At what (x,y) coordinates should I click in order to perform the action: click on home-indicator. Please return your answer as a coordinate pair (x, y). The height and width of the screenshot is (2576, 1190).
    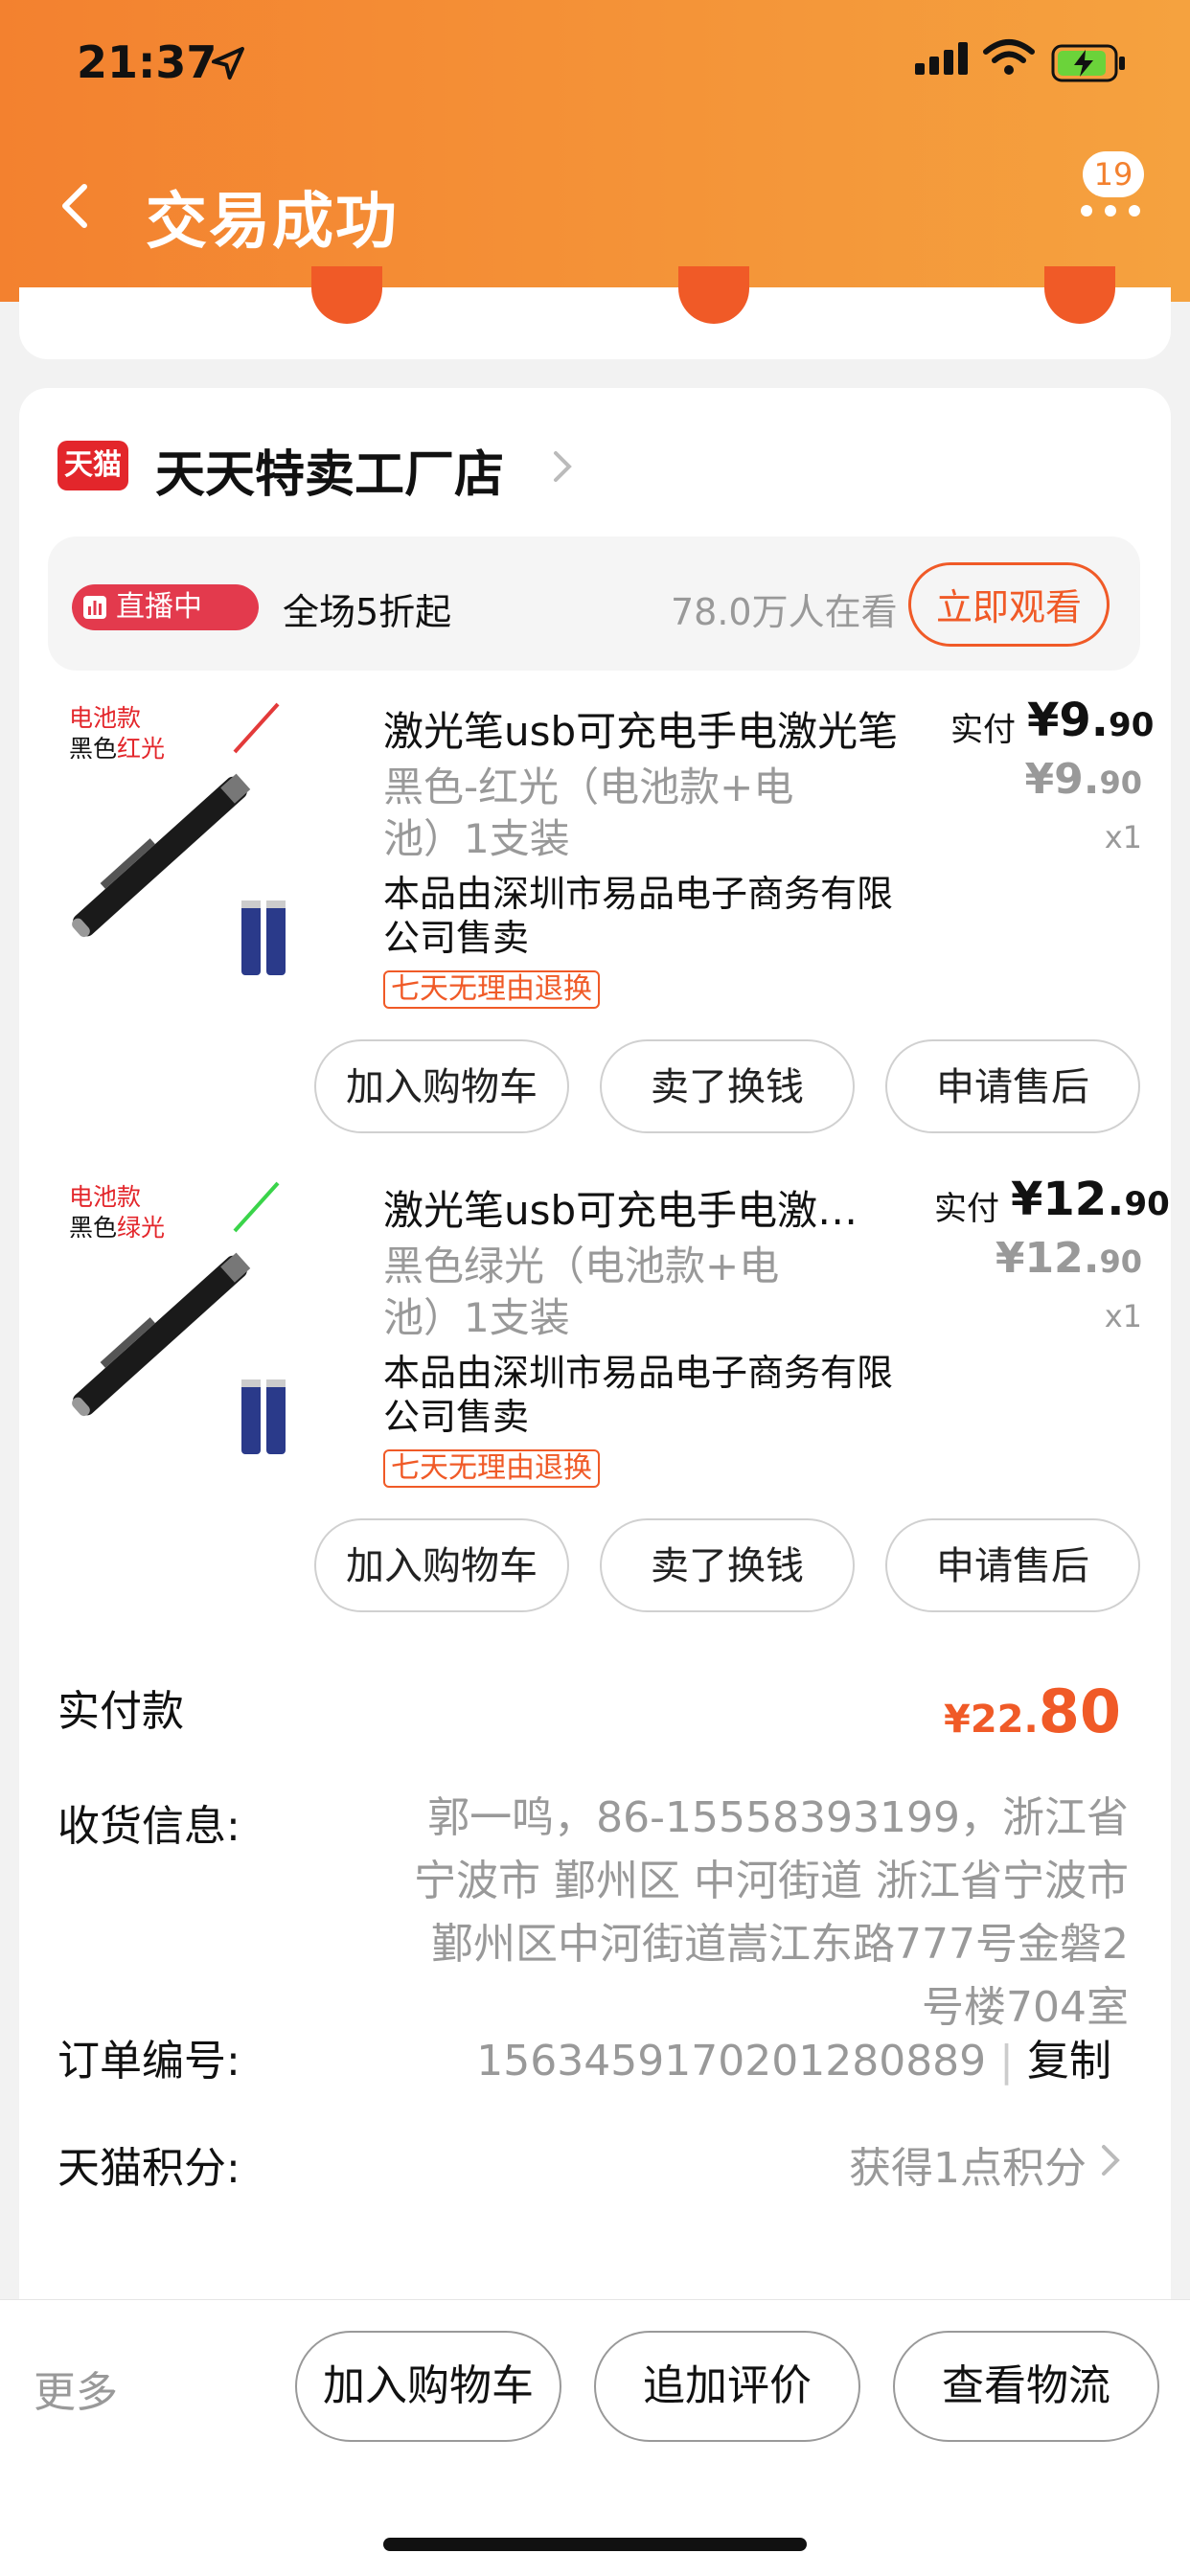
    Looking at the image, I should click on (595, 2545).